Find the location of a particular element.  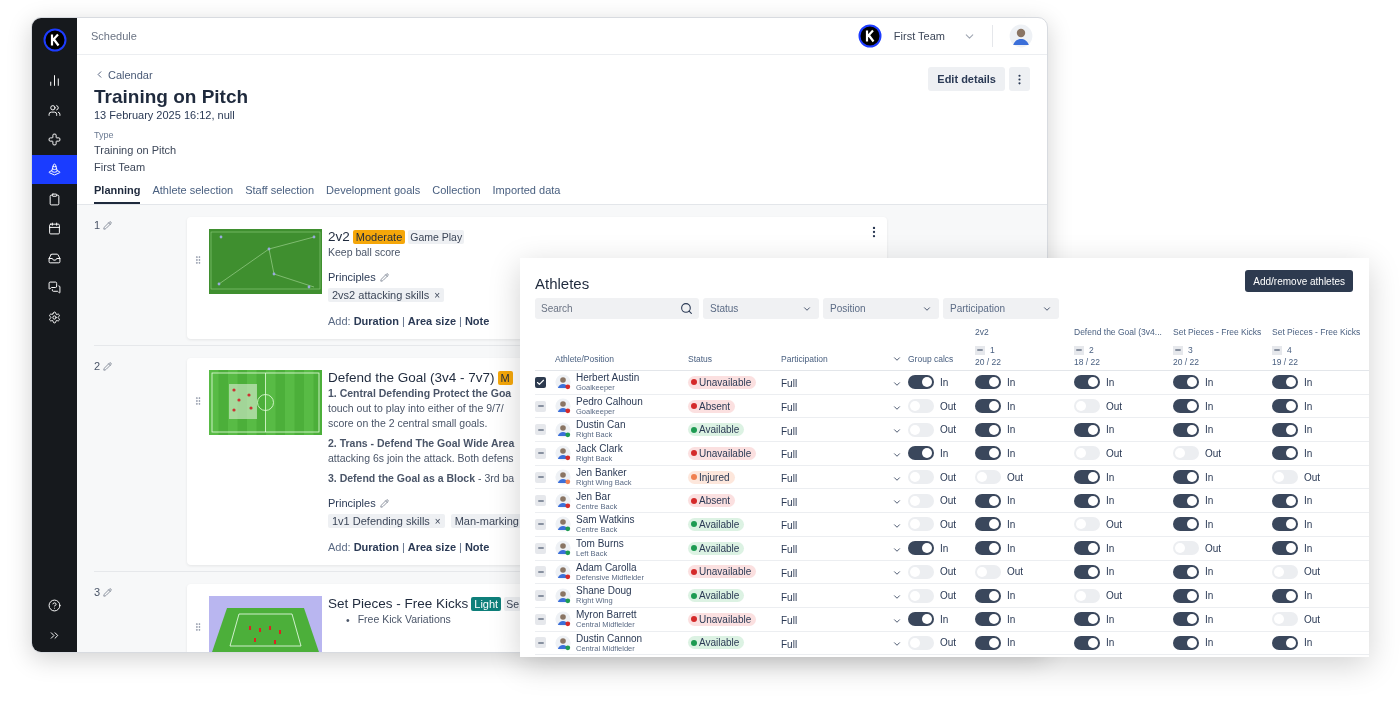

tab: Athlete selection is located at coordinates (193, 194).